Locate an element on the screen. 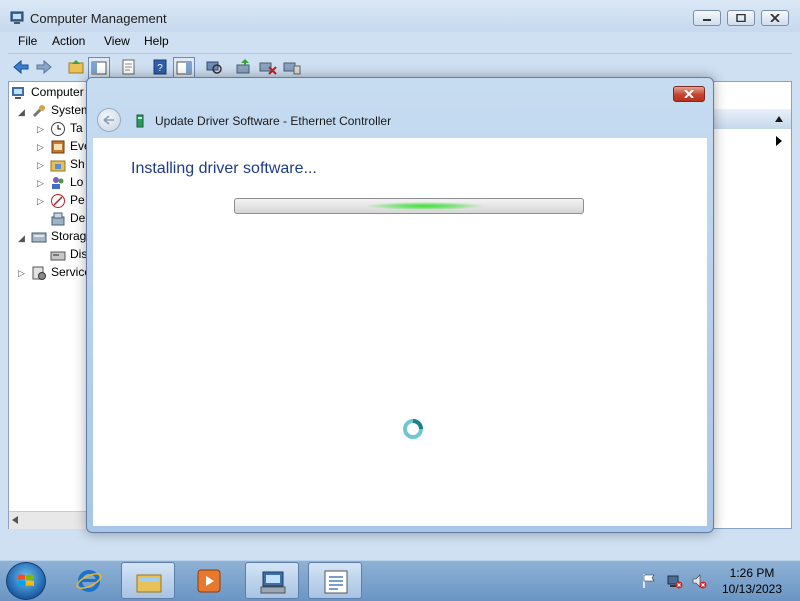 The width and height of the screenshot is (800, 601). taskbar-computer-management is located at coordinates (272, 580).